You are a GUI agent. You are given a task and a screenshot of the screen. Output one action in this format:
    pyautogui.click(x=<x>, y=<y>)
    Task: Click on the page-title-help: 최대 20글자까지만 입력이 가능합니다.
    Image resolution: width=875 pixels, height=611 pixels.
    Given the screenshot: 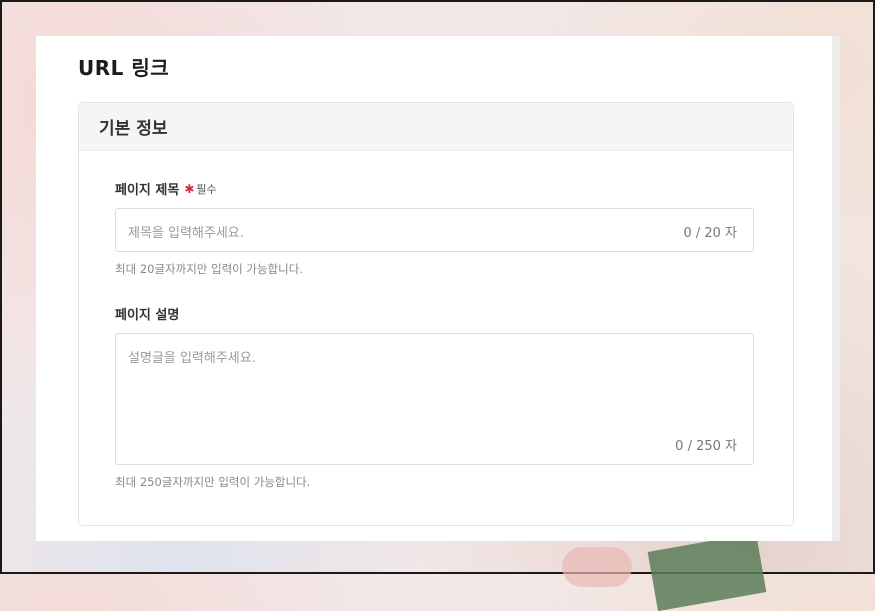 What is the action you would take?
    pyautogui.click(x=209, y=269)
    